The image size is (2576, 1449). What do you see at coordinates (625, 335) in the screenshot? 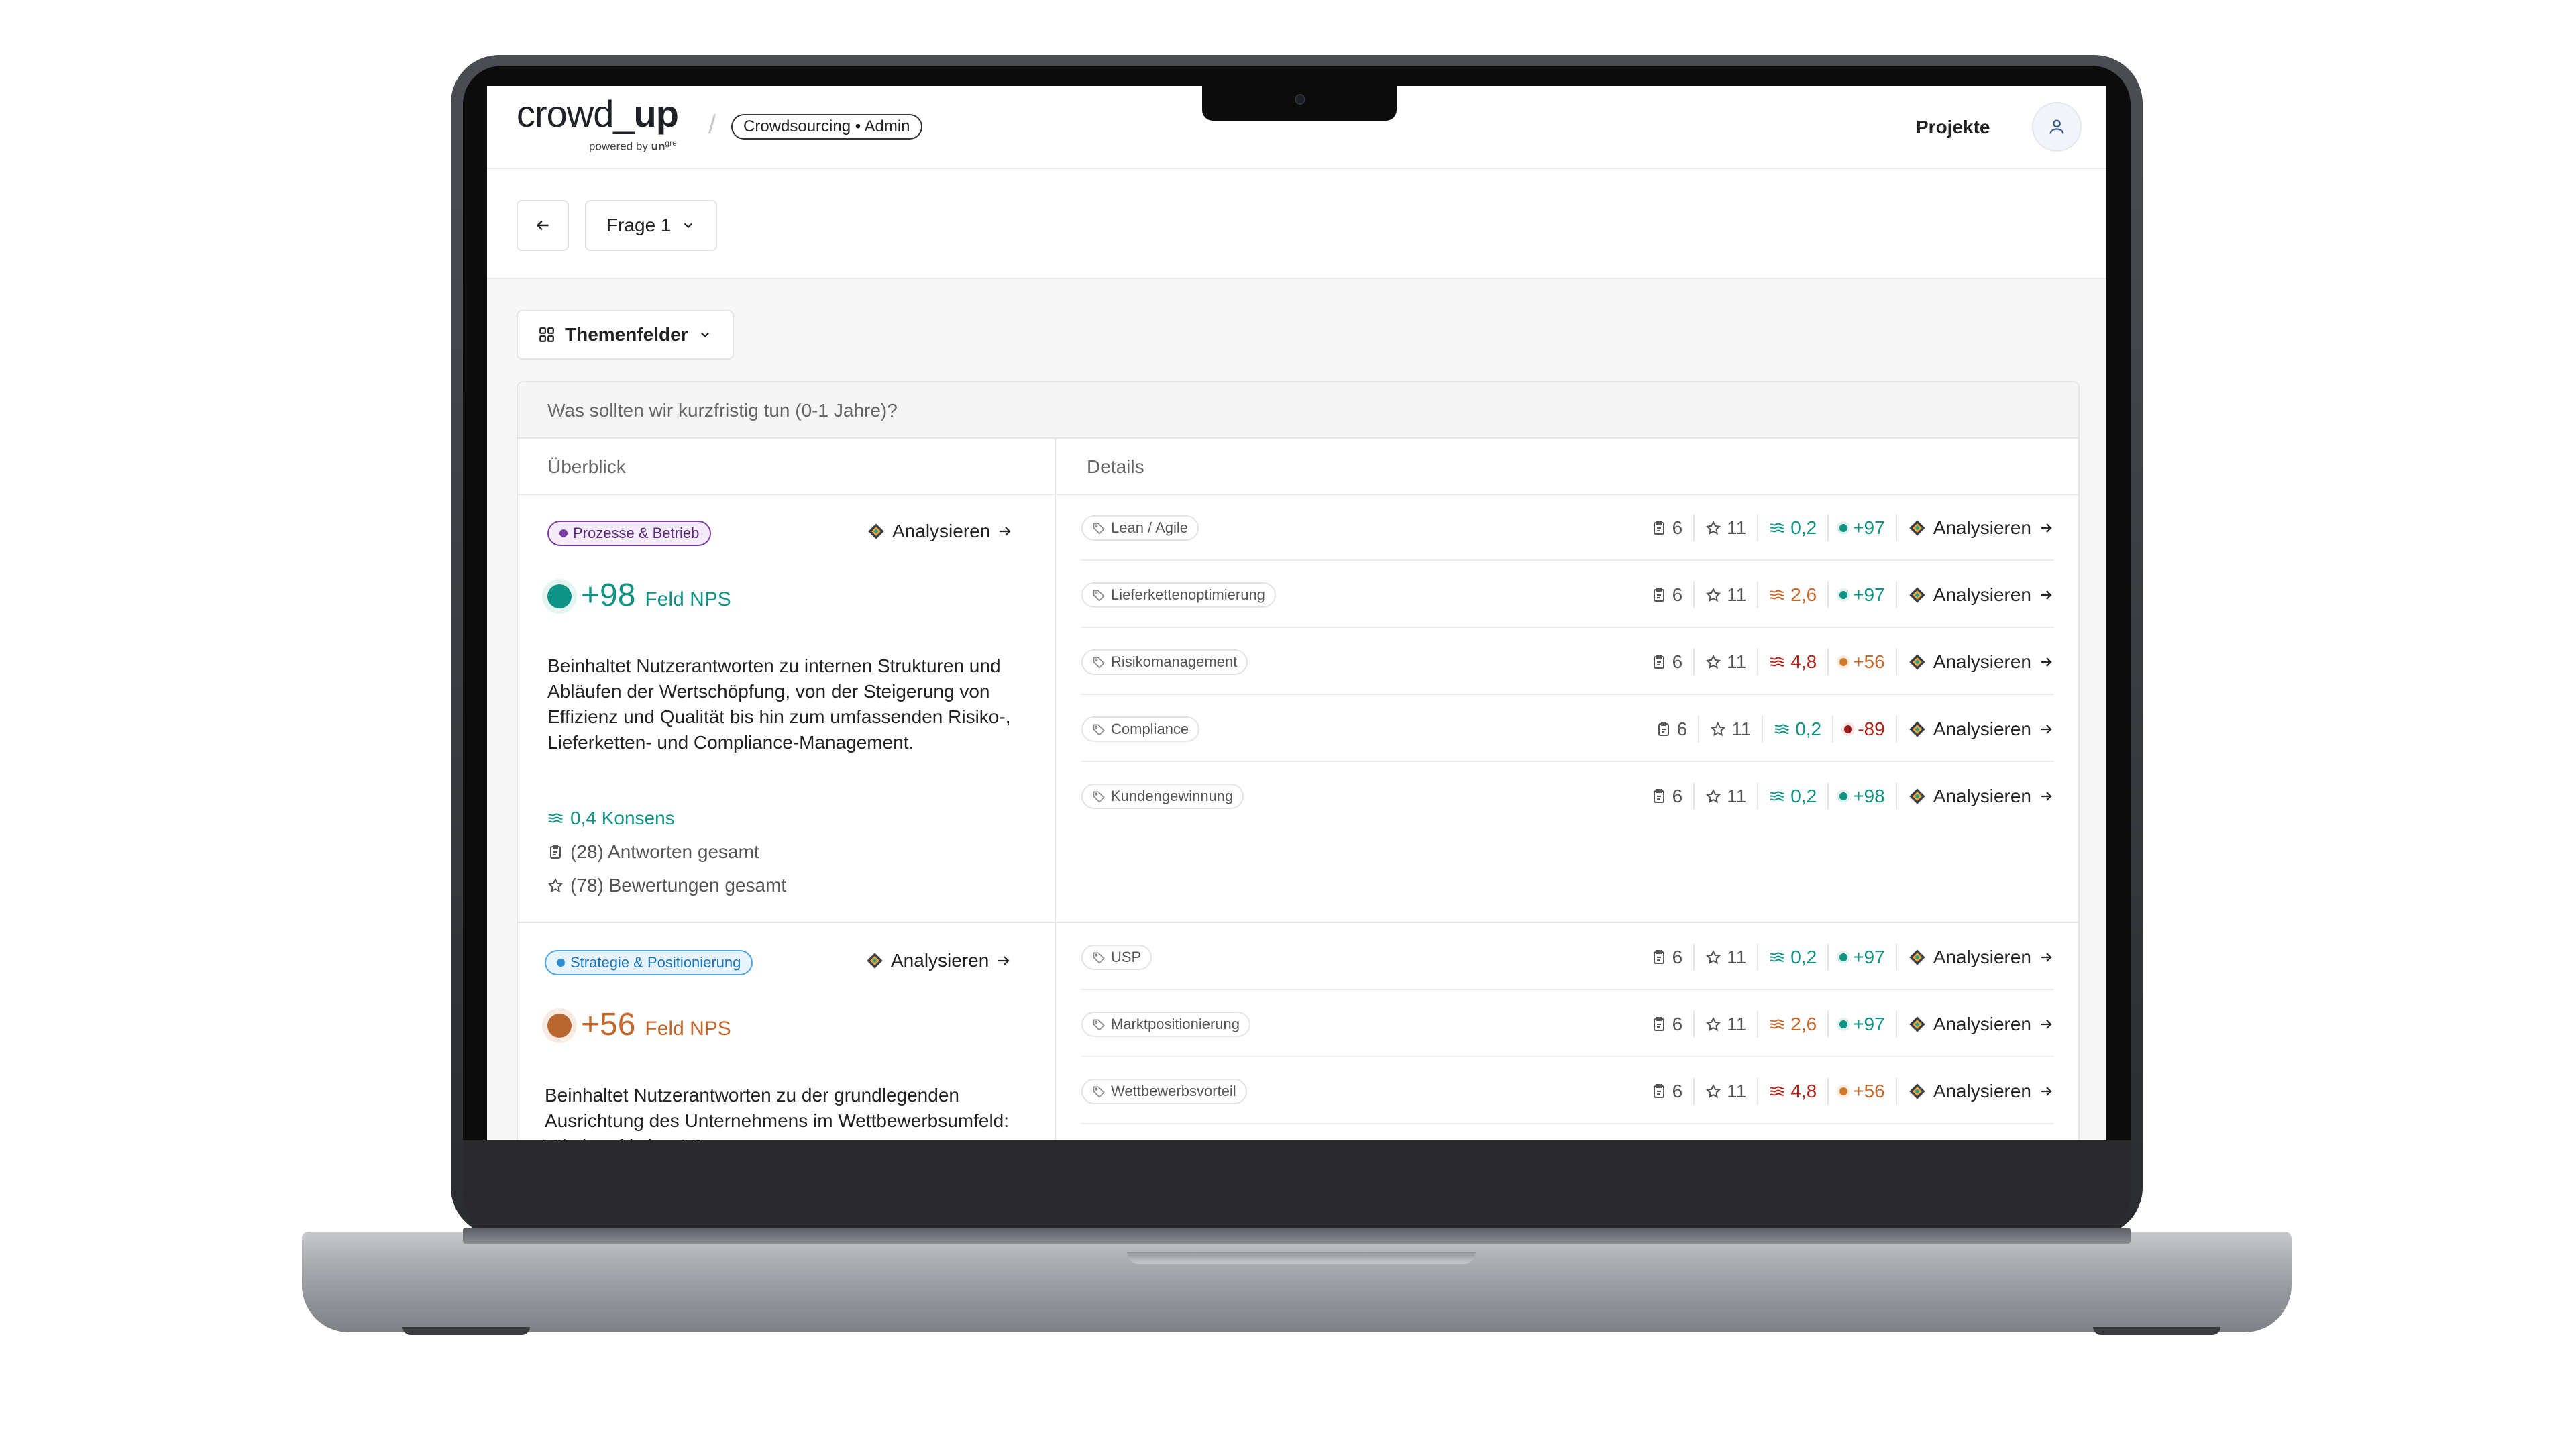
I see `view-select: Themenfelder` at bounding box center [625, 335].